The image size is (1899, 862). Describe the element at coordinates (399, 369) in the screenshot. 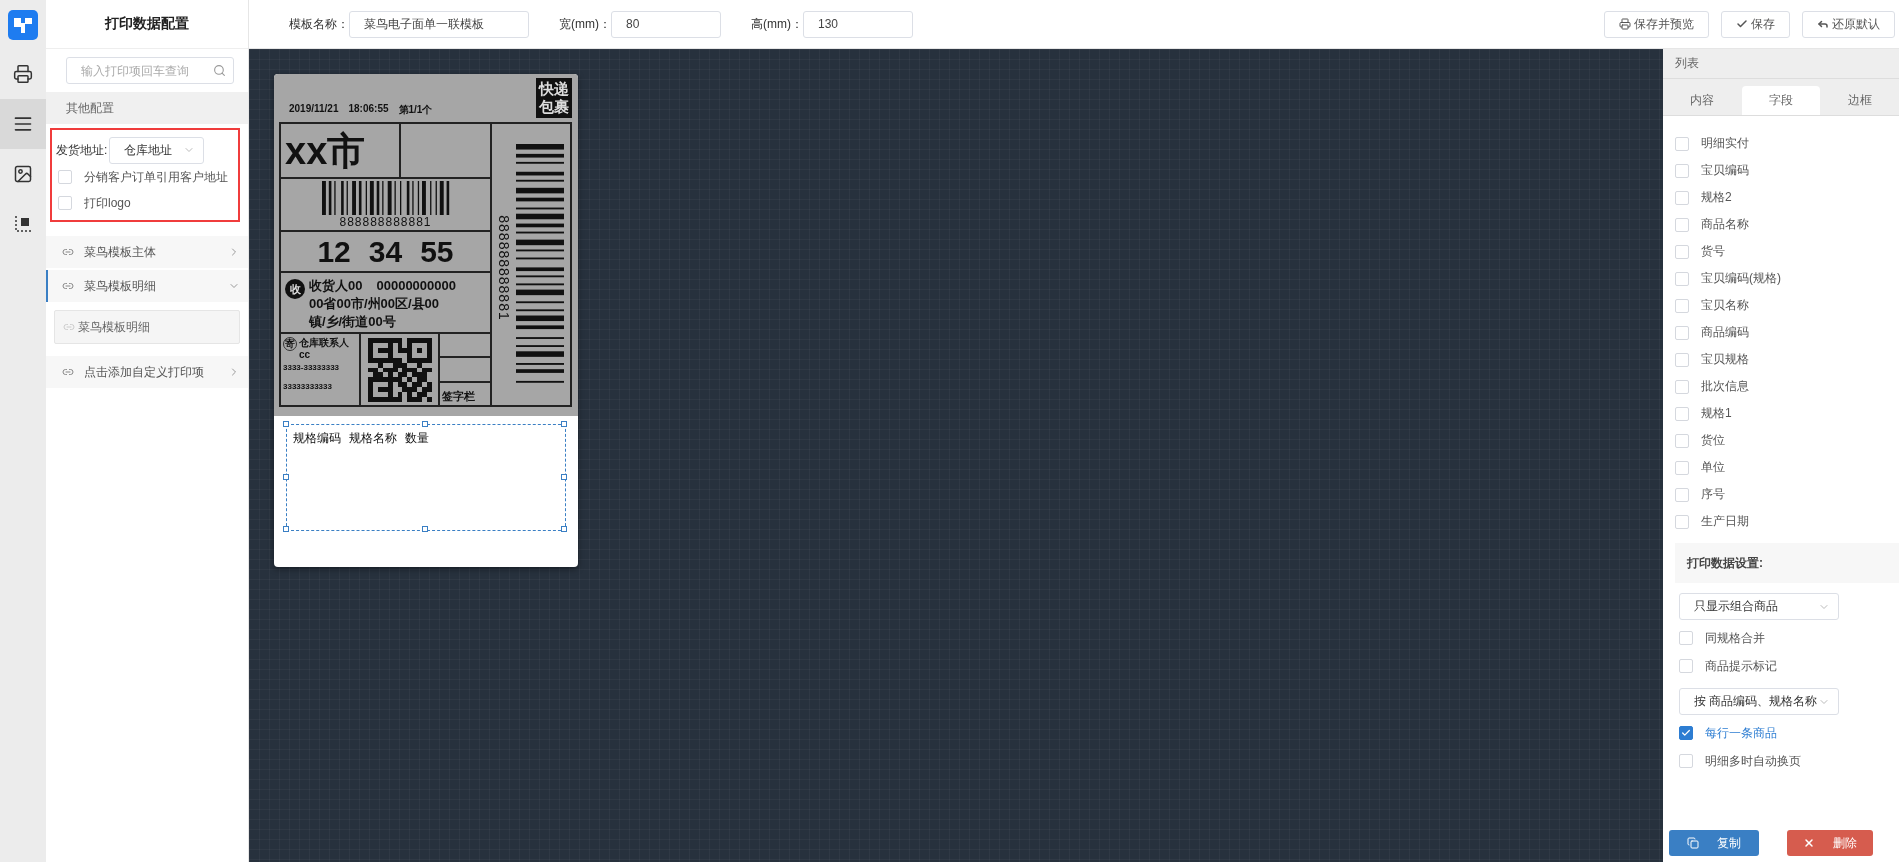

I see `qr-code` at that location.